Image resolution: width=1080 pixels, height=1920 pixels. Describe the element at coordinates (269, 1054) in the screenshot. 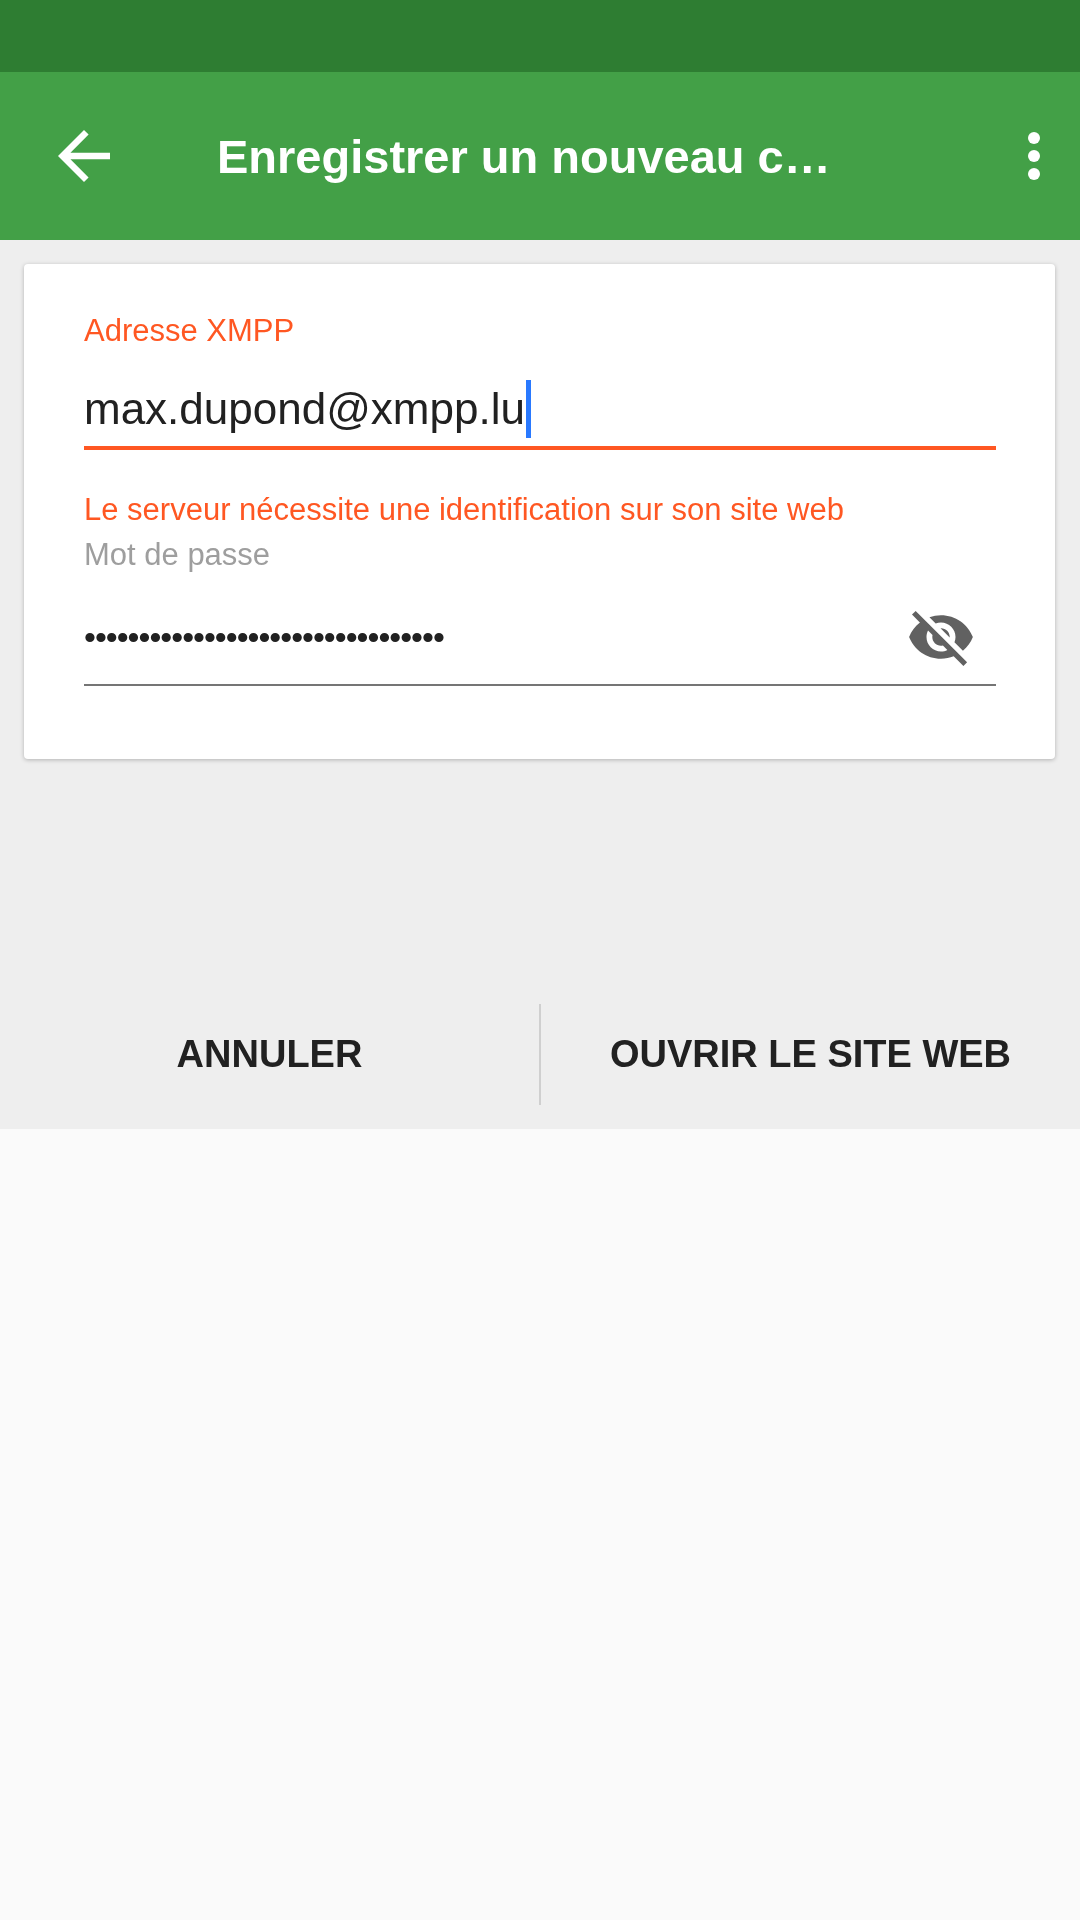

I see `cancel-button: ANNULER` at that location.